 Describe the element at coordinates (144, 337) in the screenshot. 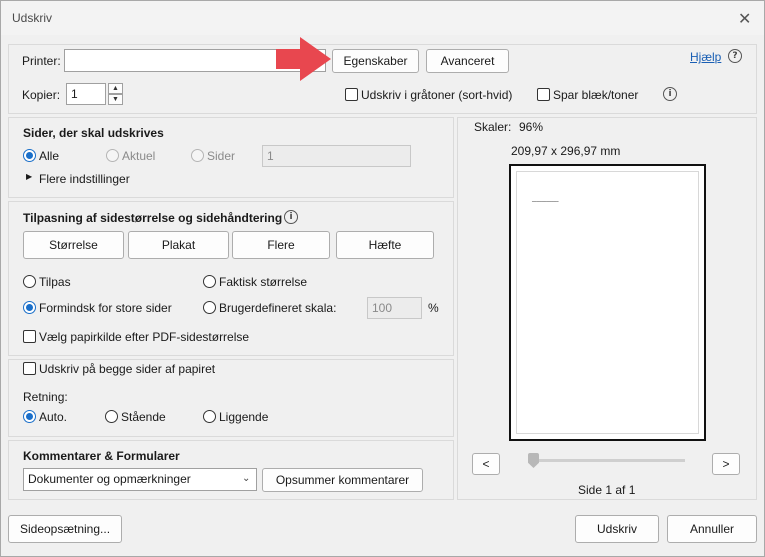

I see `paper-source-label: Vælg papirkilde efter PDF-sidestørrelse` at that location.